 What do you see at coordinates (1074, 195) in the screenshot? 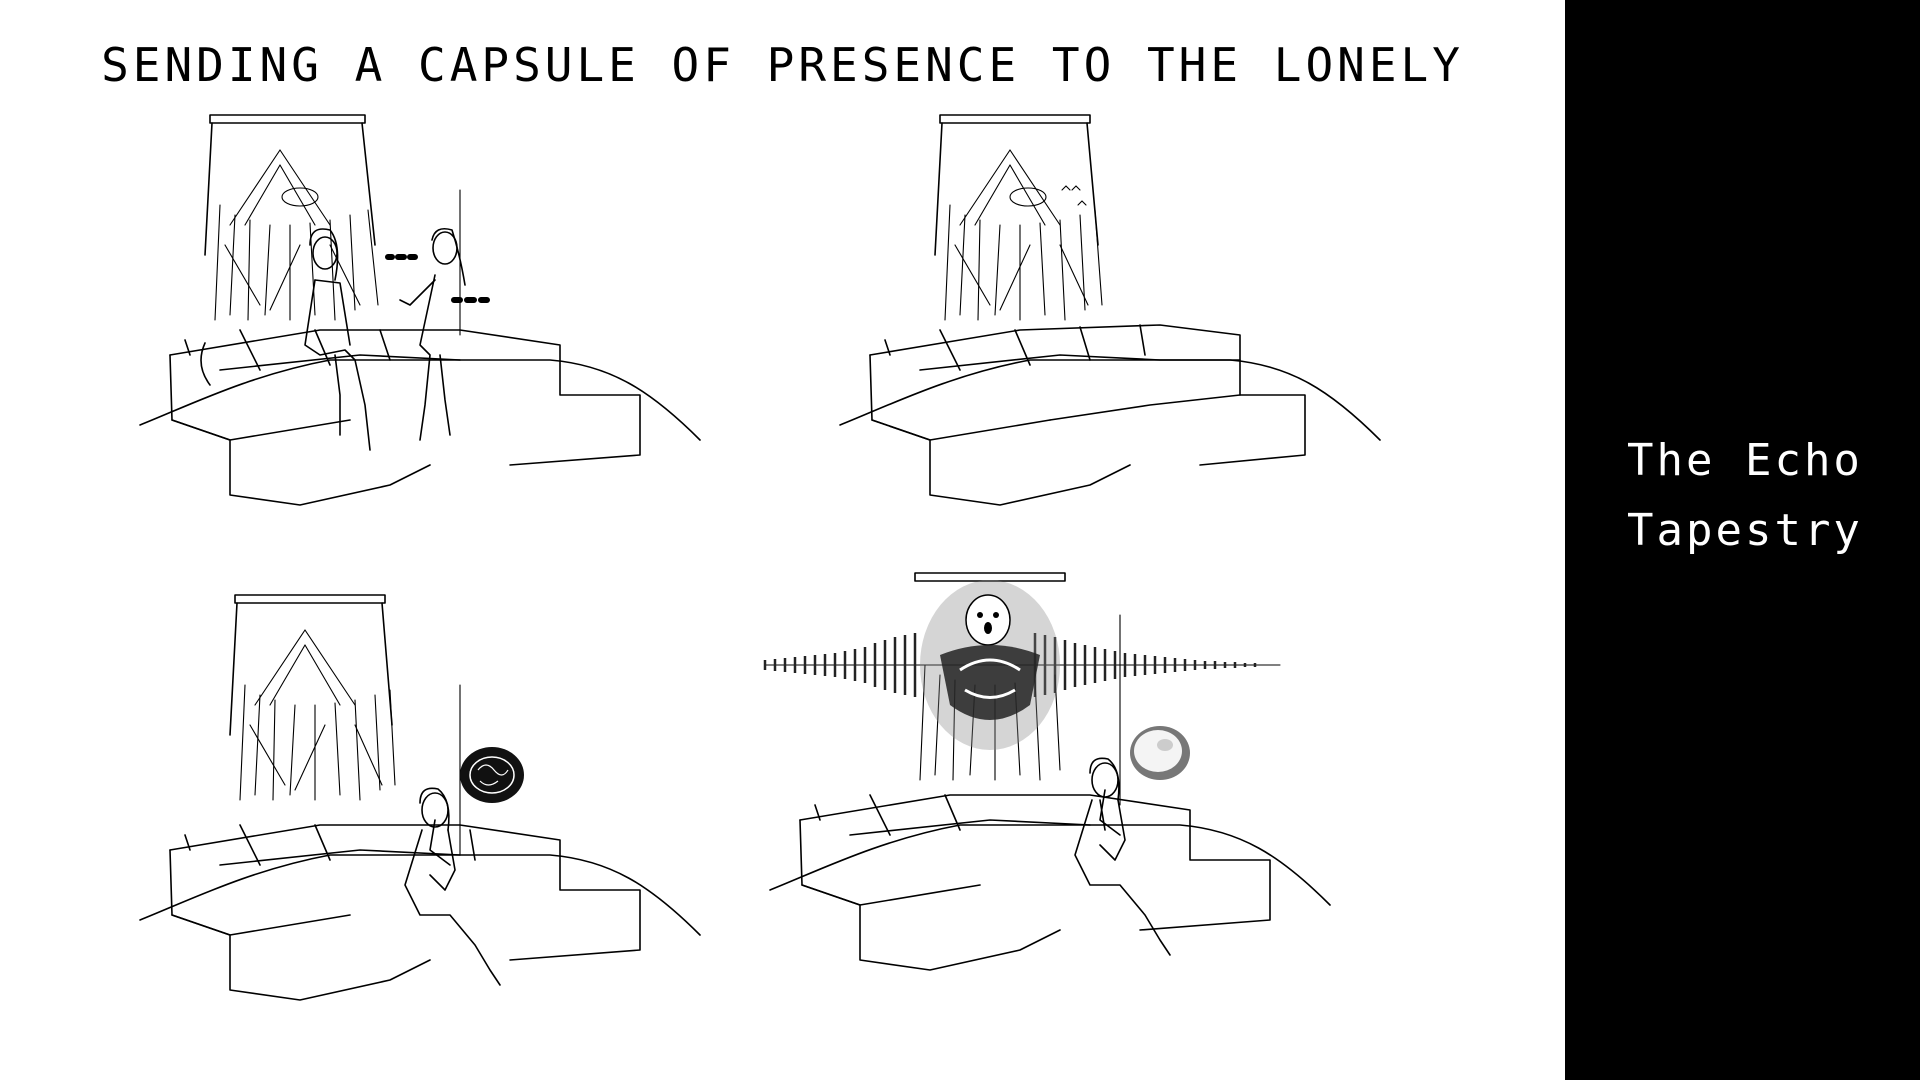
I see `echo-squiggle` at bounding box center [1074, 195].